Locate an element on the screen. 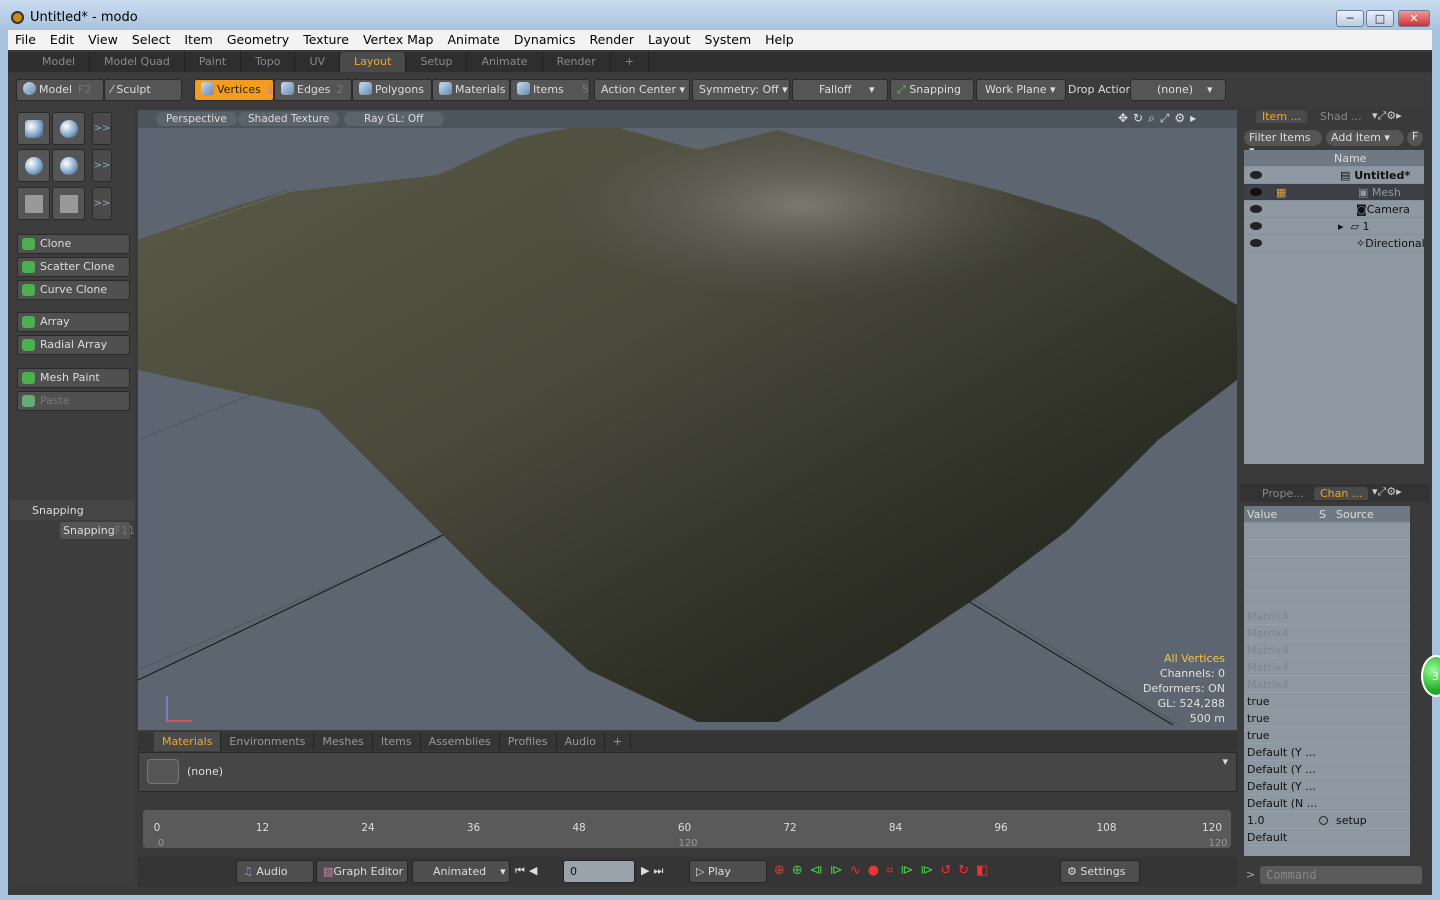 The width and height of the screenshot is (1440, 900). edges-button: Edges 2 is located at coordinates (313, 90).